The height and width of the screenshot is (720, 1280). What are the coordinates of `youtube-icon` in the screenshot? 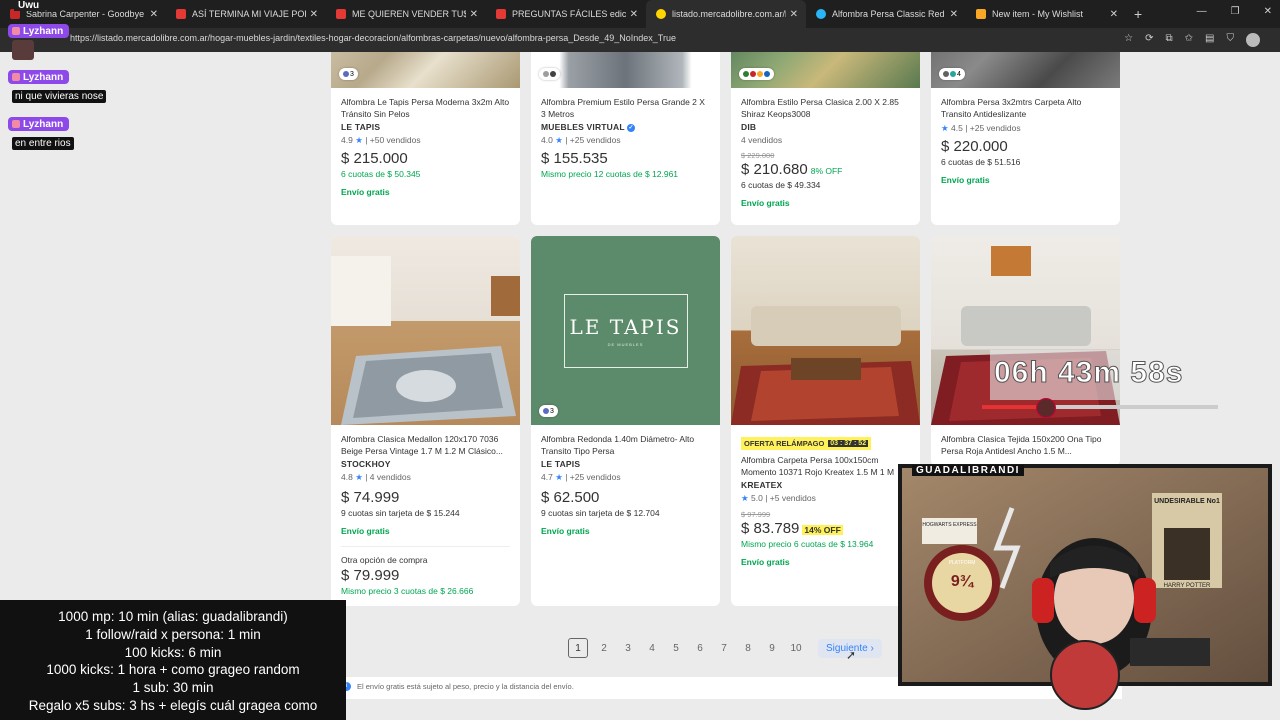 It's located at (501, 14).